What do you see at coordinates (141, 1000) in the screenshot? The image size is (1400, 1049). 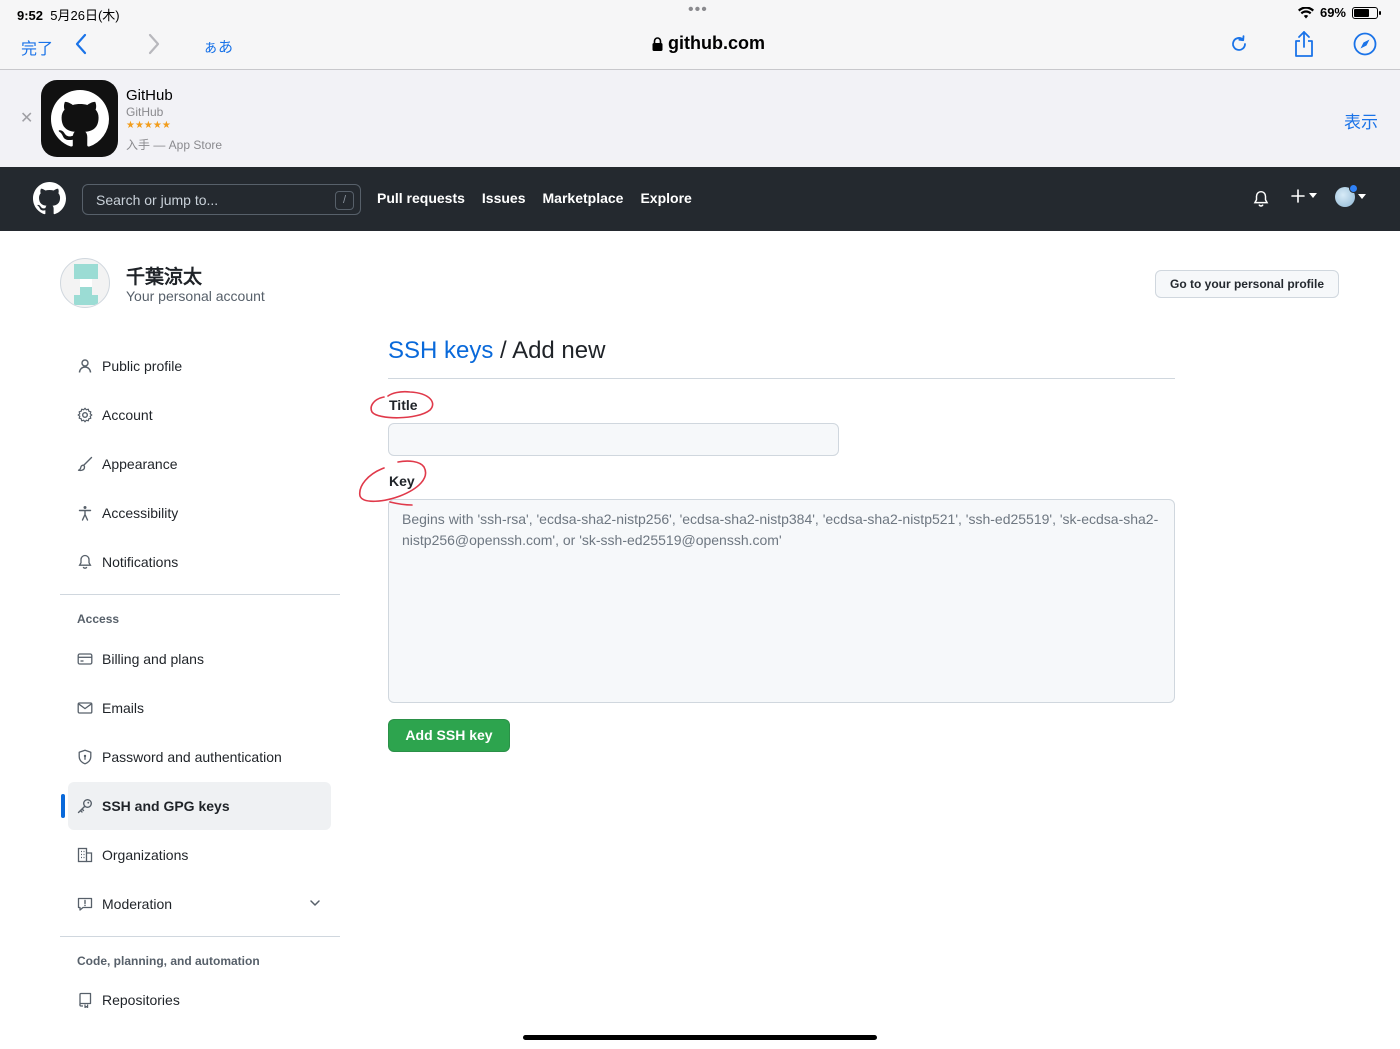 I see `sidebar-item-label: Repositories` at bounding box center [141, 1000].